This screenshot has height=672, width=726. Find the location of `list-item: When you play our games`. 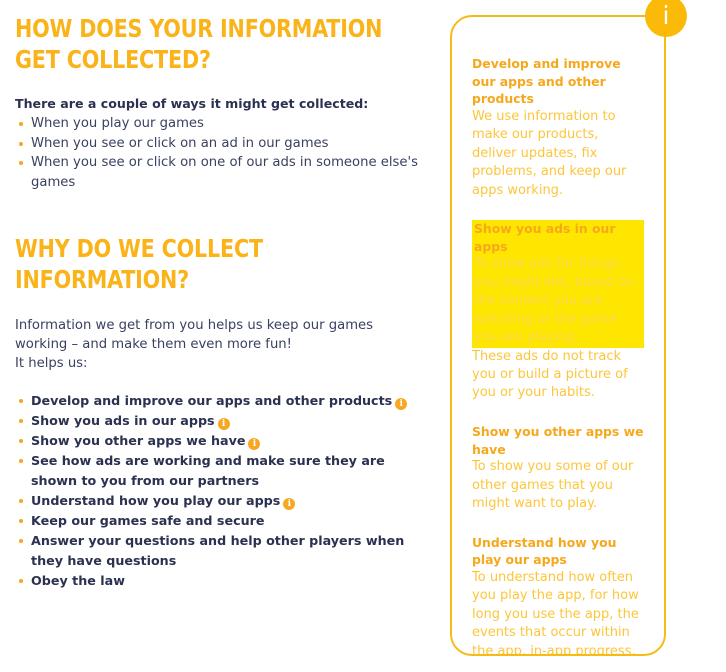

list-item: When you play our games is located at coordinates (218, 124).